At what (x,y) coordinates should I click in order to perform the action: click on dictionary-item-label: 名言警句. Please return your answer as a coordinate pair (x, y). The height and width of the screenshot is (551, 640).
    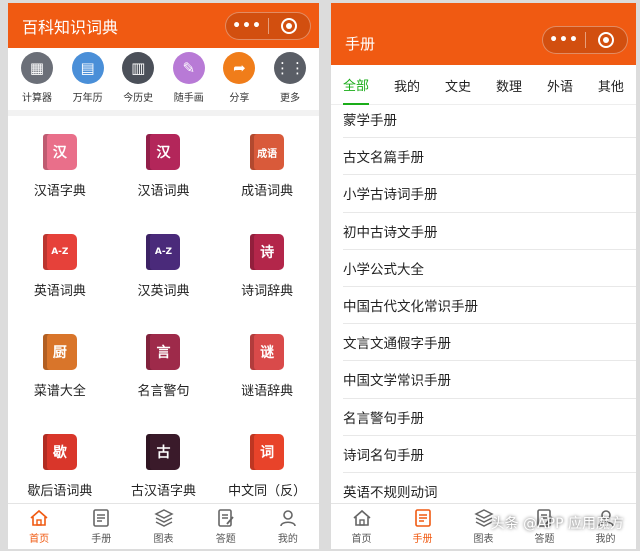
    Looking at the image, I should click on (163, 391).